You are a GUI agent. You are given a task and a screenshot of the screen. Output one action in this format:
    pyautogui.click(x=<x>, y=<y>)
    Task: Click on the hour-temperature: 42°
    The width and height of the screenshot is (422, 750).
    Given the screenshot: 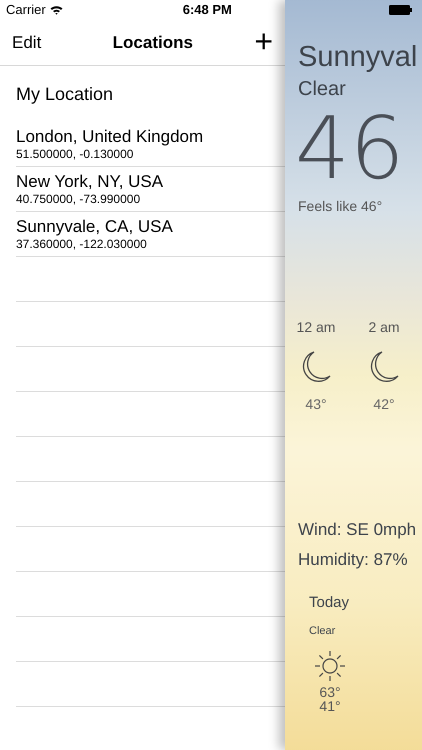 What is the action you would take?
    pyautogui.click(x=384, y=404)
    